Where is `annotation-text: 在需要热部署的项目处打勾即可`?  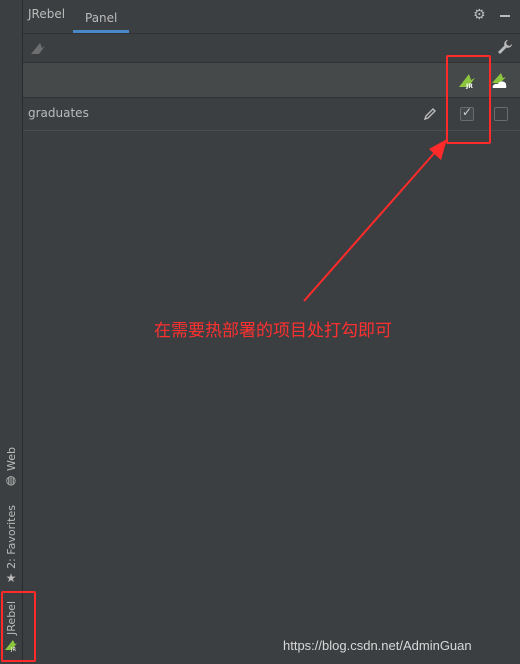 annotation-text: 在需要热部署的项目处打勾即可 is located at coordinates (273, 331).